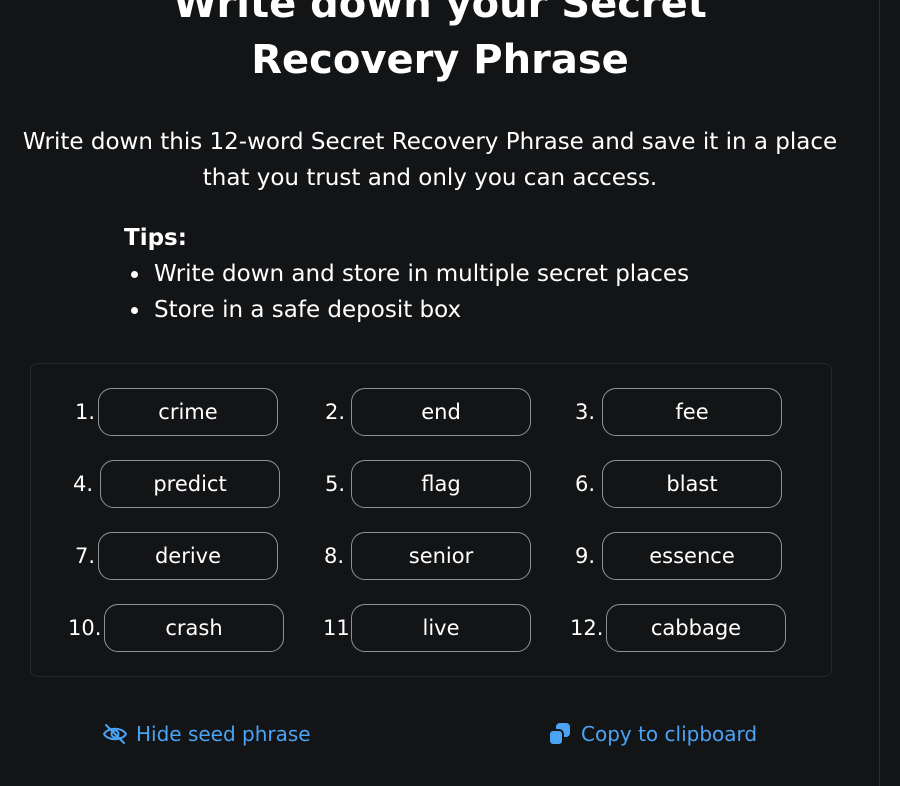 This screenshot has height=786, width=900. Describe the element at coordinates (188, 556) in the screenshot. I see `seed-word-chip: derive` at that location.